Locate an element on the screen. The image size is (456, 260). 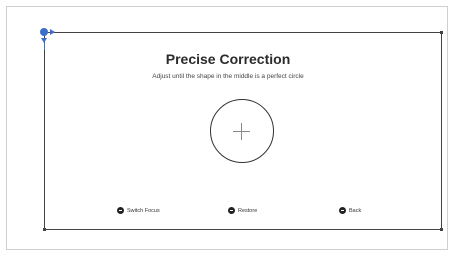
frame-corner-bottom-right is located at coordinates (441, 229).